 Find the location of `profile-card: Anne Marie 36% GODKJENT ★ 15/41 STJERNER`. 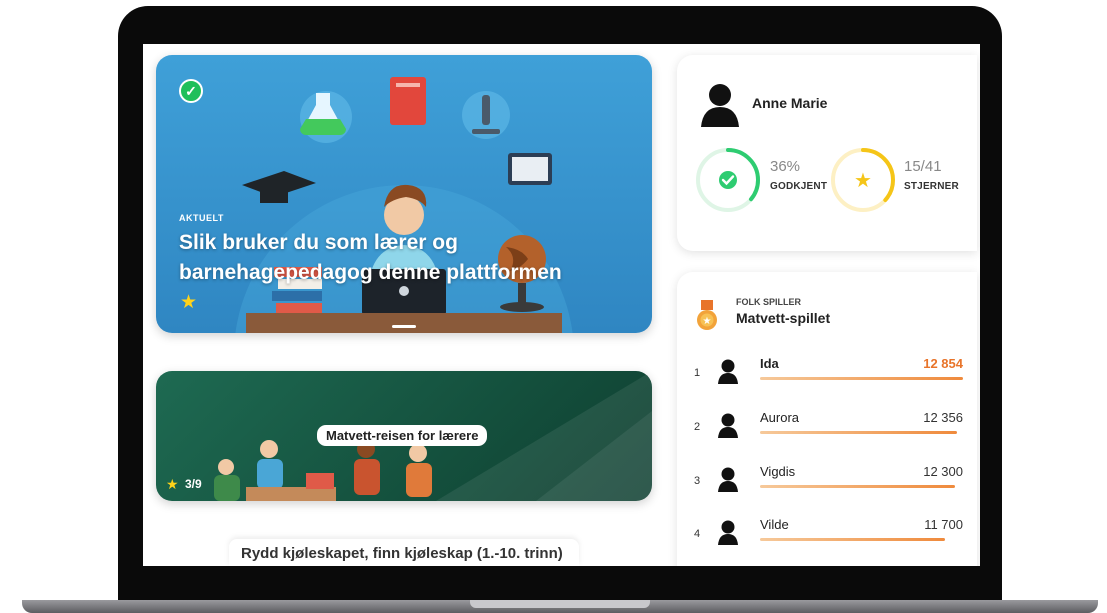

profile-card: Anne Marie 36% GODKJENT ★ 15/41 STJERNER is located at coordinates (827, 153).